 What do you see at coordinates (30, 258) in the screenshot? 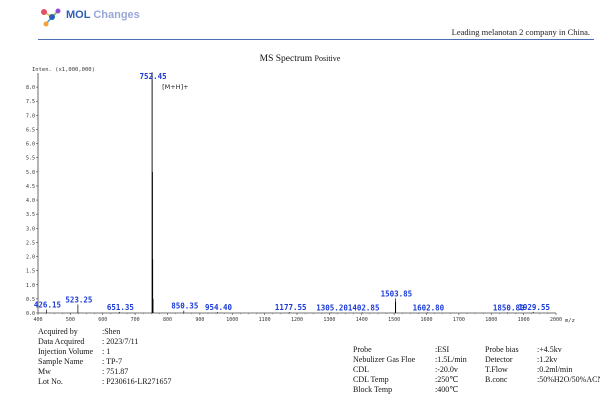
I see `y-tick-label: 2.0` at bounding box center [30, 258].